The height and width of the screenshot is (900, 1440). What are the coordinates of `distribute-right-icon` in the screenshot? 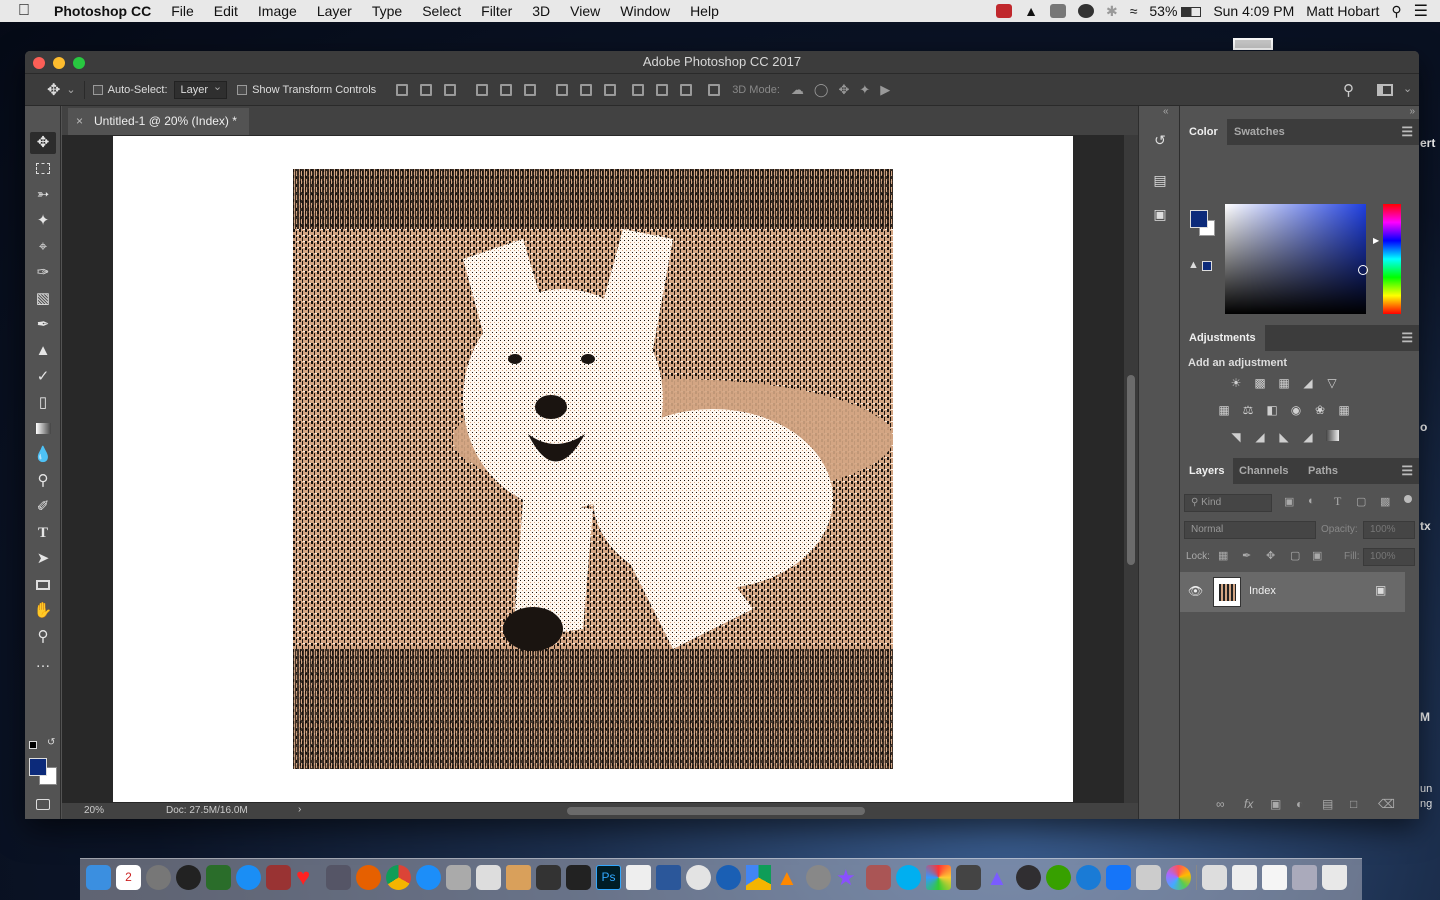 It's located at (686, 89).